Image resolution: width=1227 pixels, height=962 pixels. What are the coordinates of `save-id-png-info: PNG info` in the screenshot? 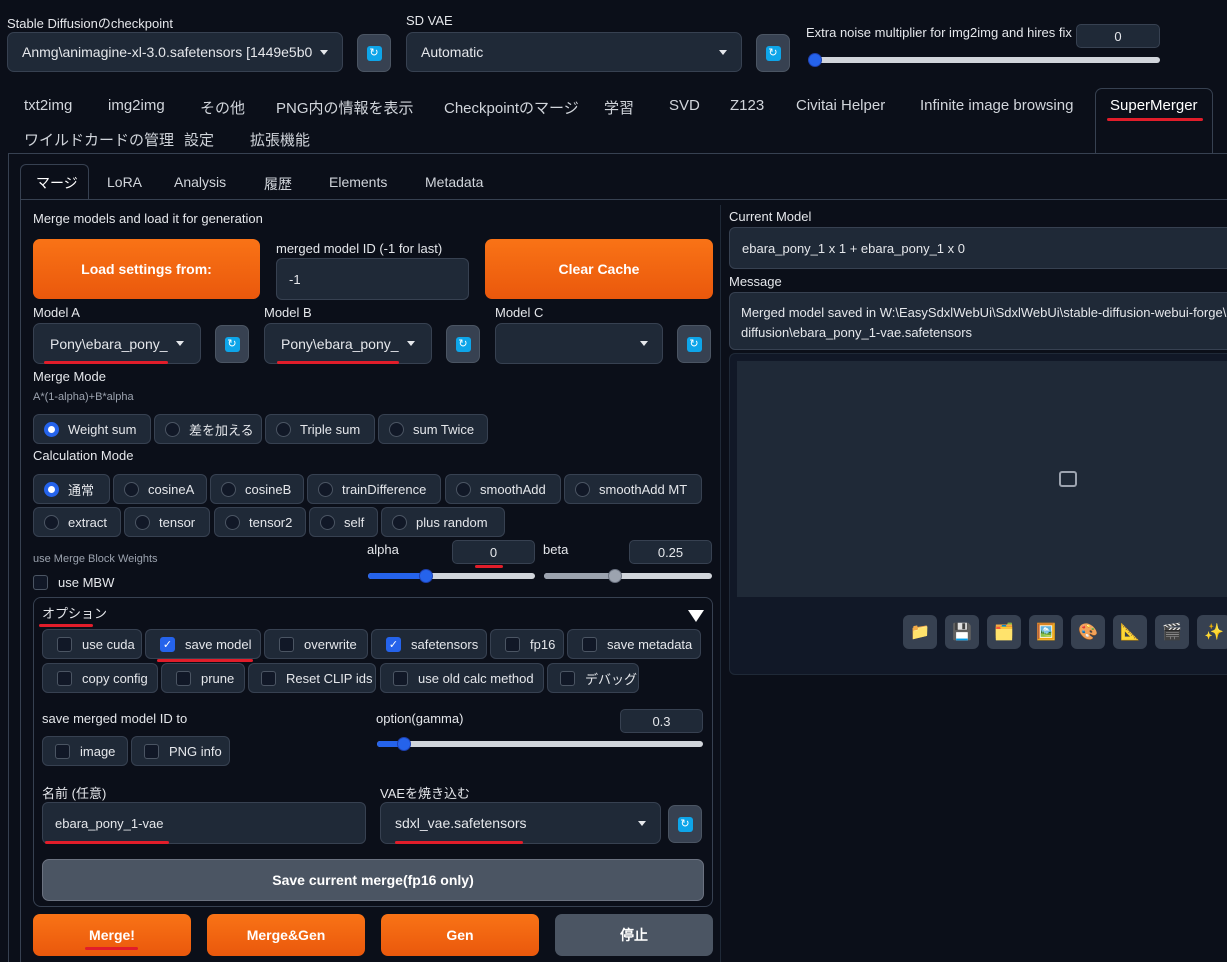 It's located at (180, 751).